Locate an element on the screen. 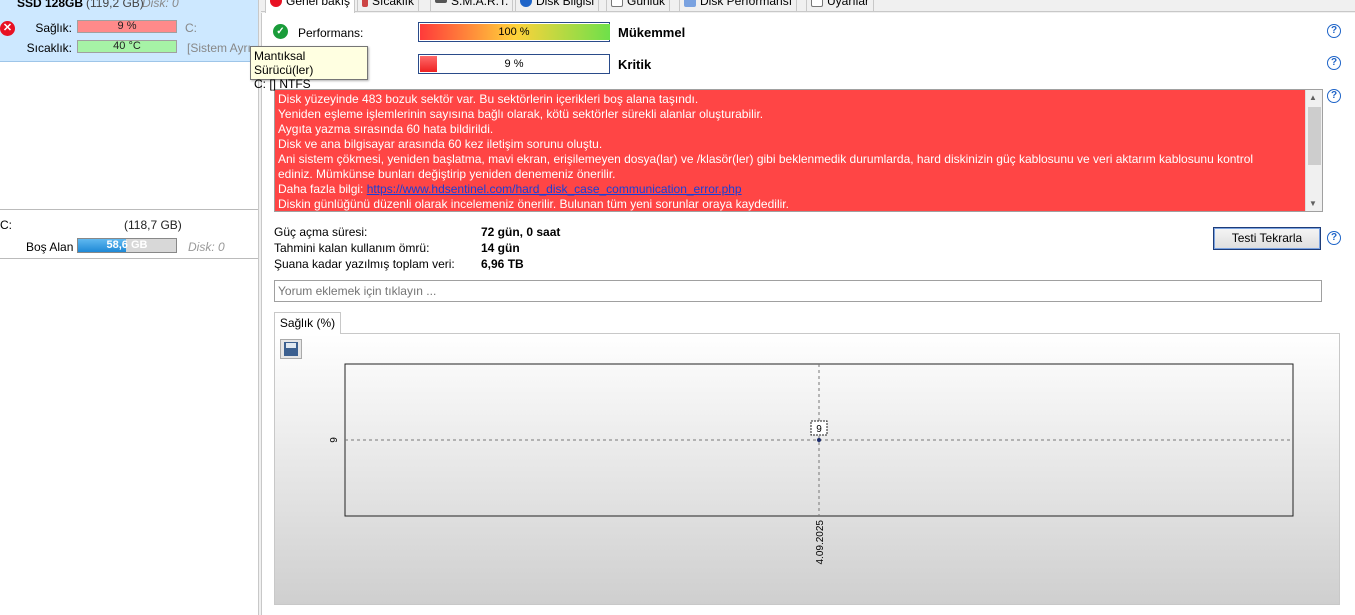 The image size is (1355, 615). temperature-label: Sıcaklık: is located at coordinates (49, 48).